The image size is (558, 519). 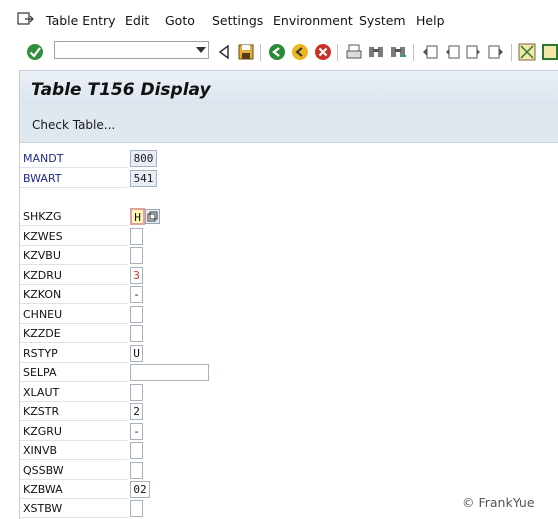 What do you see at coordinates (527, 52) in the screenshot?
I see `layout-icon` at bounding box center [527, 52].